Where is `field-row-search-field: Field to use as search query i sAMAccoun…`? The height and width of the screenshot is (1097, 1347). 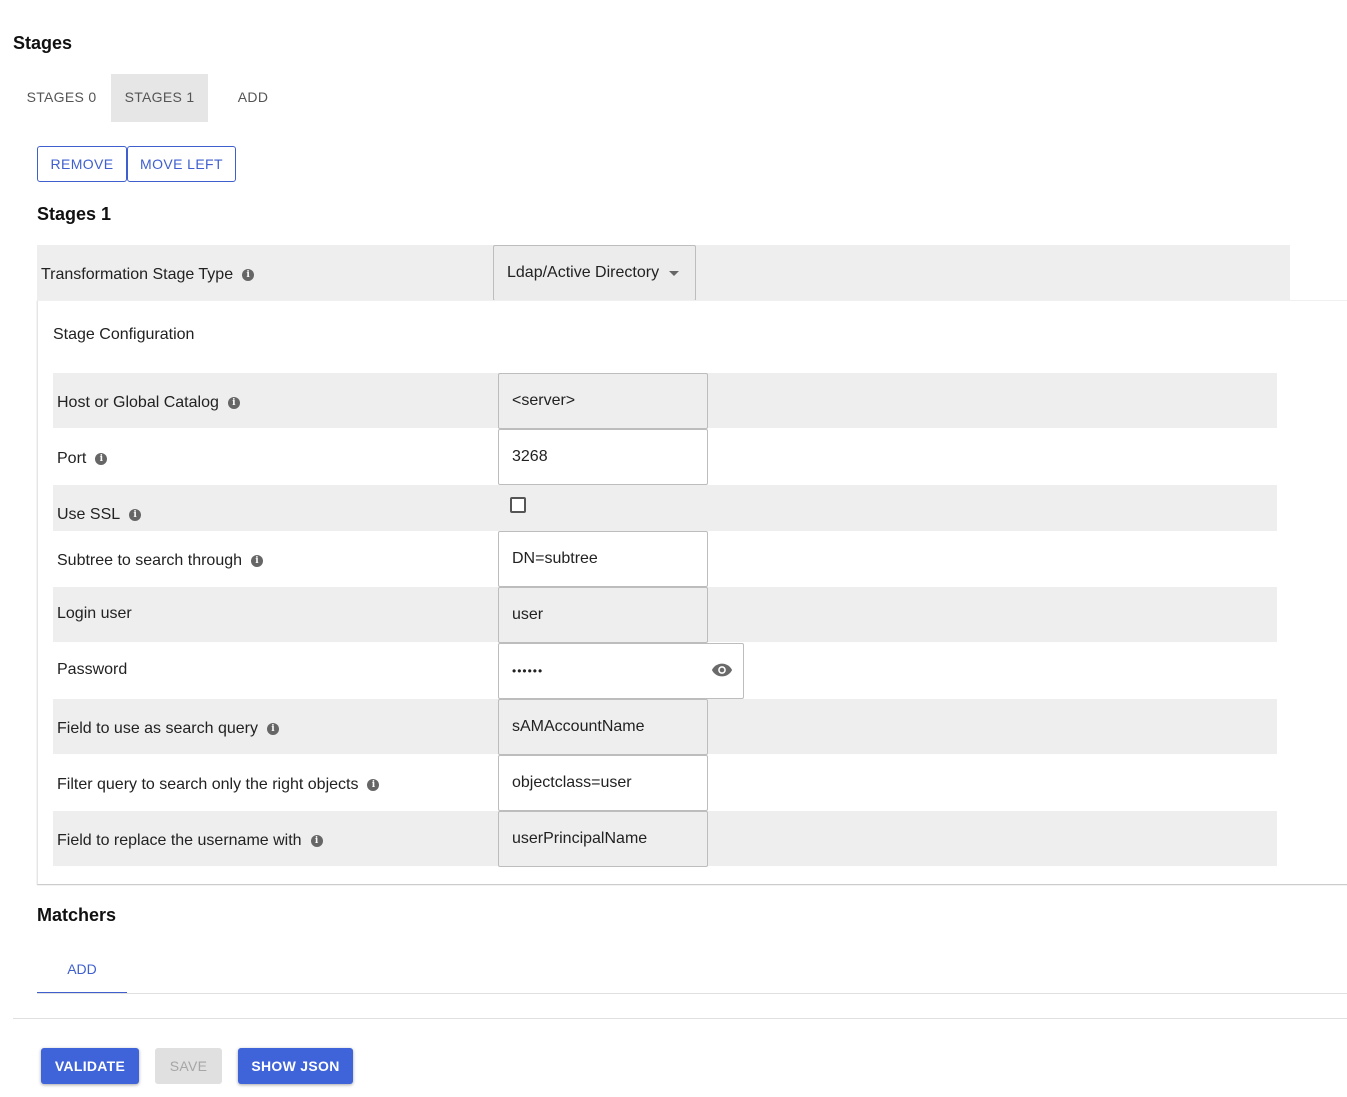 field-row-search-field: Field to use as search query i sAMAccoun… is located at coordinates (665, 727).